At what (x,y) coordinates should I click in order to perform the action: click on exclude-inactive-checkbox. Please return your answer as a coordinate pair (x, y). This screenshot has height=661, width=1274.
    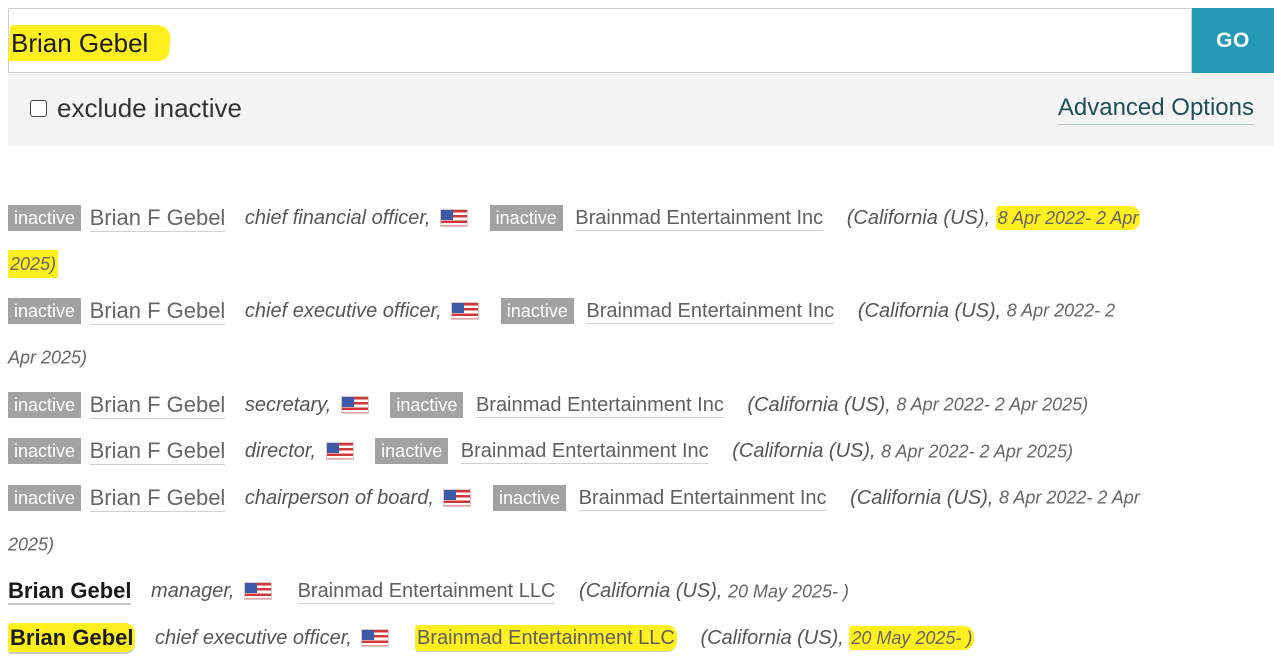
    Looking at the image, I should click on (38, 108).